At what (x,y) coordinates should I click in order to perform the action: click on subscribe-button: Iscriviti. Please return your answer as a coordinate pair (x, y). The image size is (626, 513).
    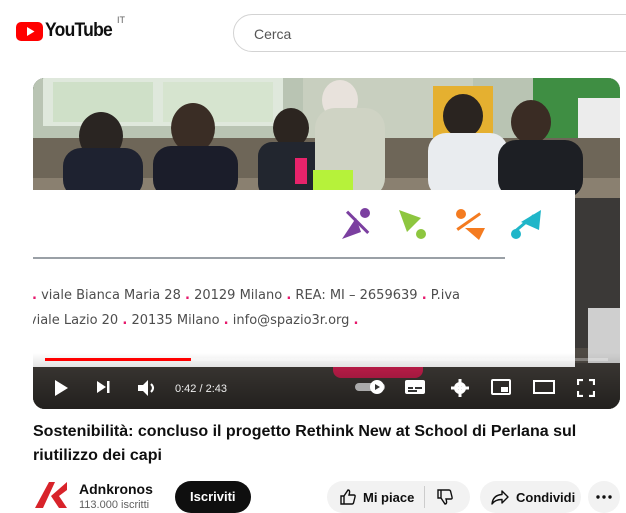
    Looking at the image, I should click on (213, 497).